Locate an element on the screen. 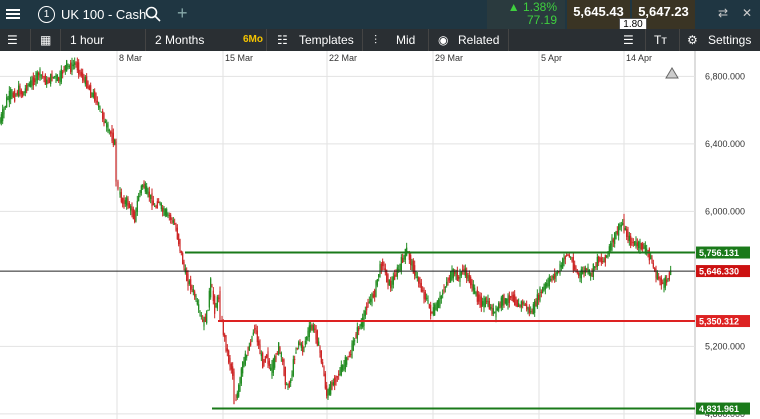  range-6mo-badge: 6Mo is located at coordinates (253, 40).